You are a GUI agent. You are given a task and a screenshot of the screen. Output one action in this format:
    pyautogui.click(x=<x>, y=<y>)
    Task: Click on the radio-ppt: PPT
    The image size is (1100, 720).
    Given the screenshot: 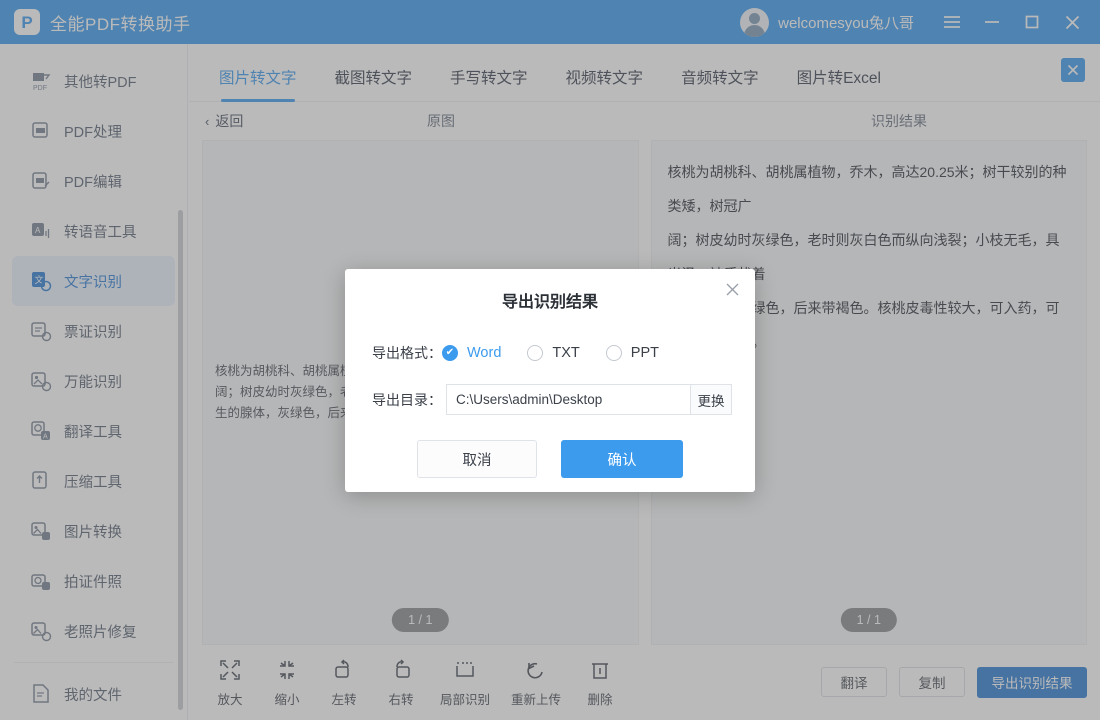 What is the action you would take?
    pyautogui.click(x=632, y=353)
    